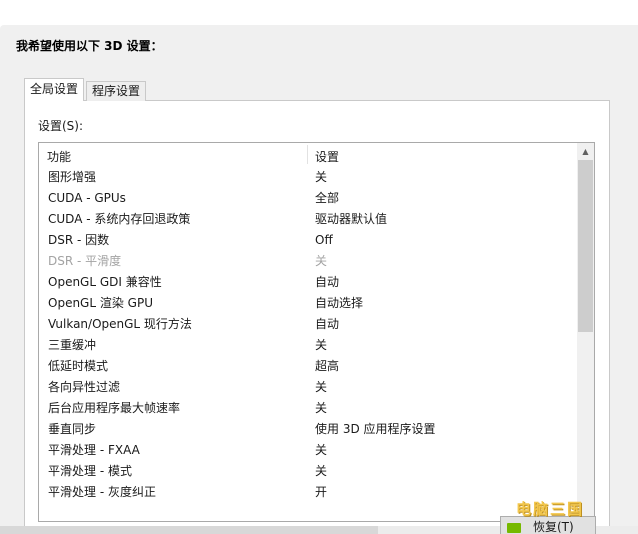  What do you see at coordinates (94, 450) in the screenshot?
I see `setting-feature: 平滑处理 - FXAA` at bounding box center [94, 450].